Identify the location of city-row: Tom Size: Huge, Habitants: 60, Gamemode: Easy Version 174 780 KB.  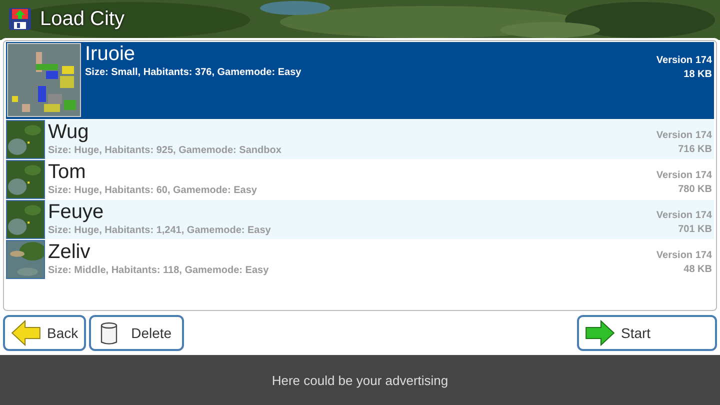
(360, 180).